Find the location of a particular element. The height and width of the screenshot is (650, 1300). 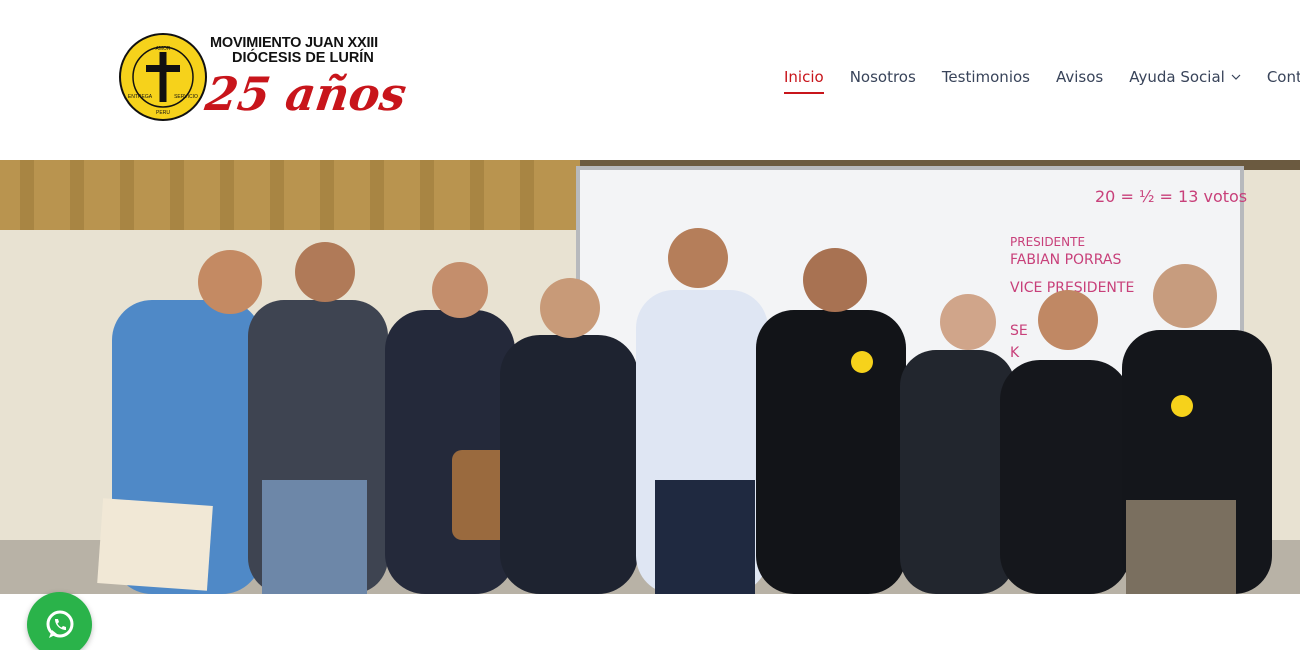

seal-word-left: ENTREGA is located at coordinates (140, 97).